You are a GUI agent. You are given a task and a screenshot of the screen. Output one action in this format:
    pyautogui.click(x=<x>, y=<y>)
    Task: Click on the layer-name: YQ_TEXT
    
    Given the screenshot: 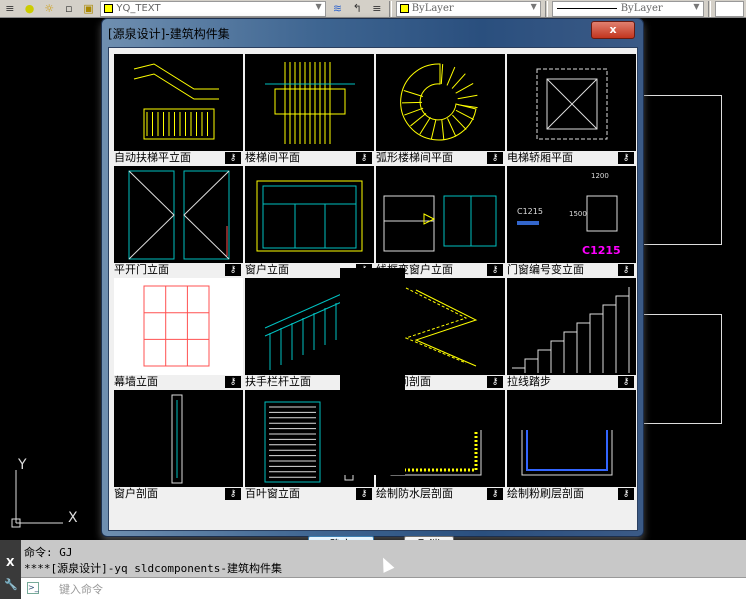 What is the action you would take?
    pyautogui.click(x=138, y=8)
    